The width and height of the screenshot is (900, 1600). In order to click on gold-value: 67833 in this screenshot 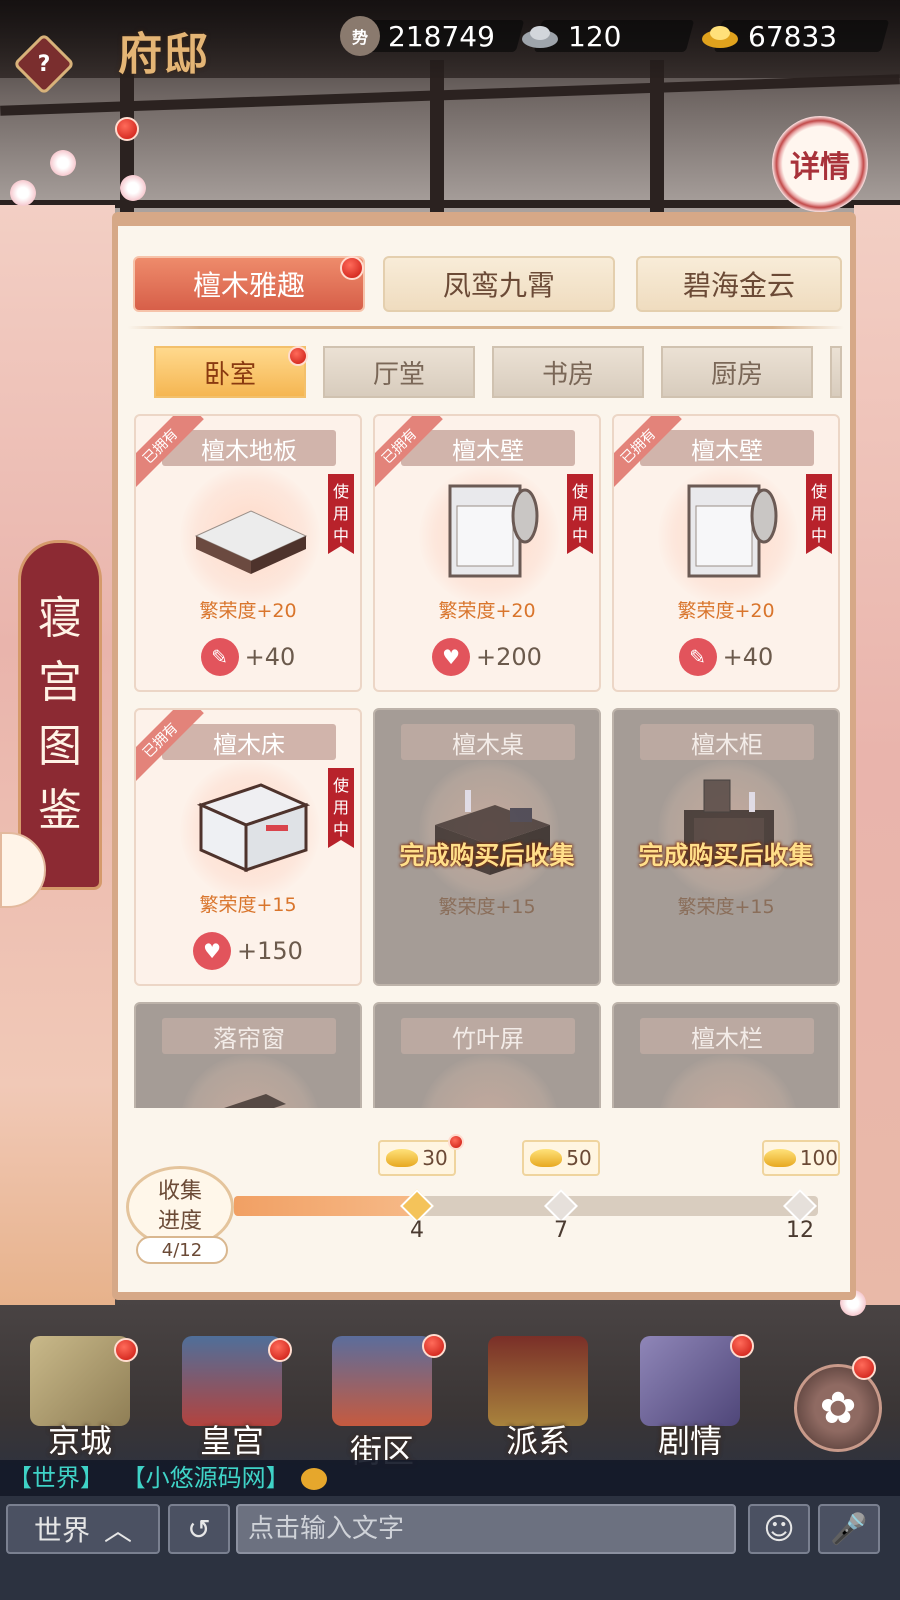, I will do `click(793, 36)`.